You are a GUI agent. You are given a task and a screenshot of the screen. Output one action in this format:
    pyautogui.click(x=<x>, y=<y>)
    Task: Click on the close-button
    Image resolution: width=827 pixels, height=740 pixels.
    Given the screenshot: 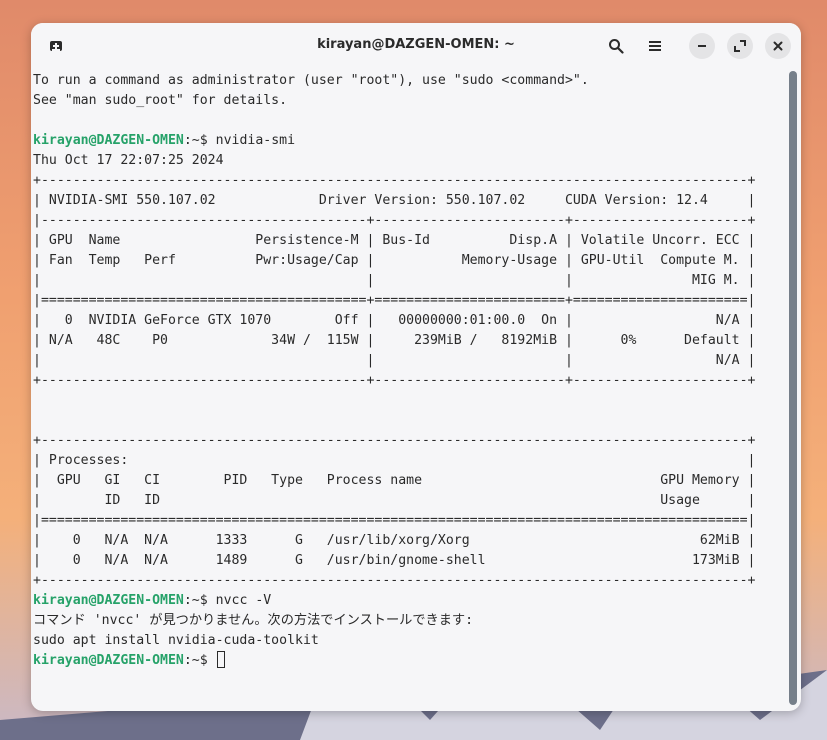 What is the action you would take?
    pyautogui.click(x=778, y=46)
    